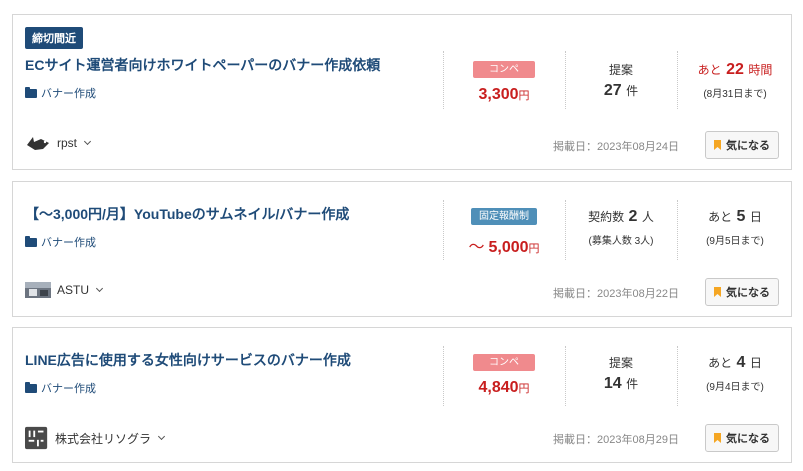 This screenshot has width=803, height=471. What do you see at coordinates (735, 94) in the screenshot?
I see `deadline-date: (8月31日まで)` at bounding box center [735, 94].